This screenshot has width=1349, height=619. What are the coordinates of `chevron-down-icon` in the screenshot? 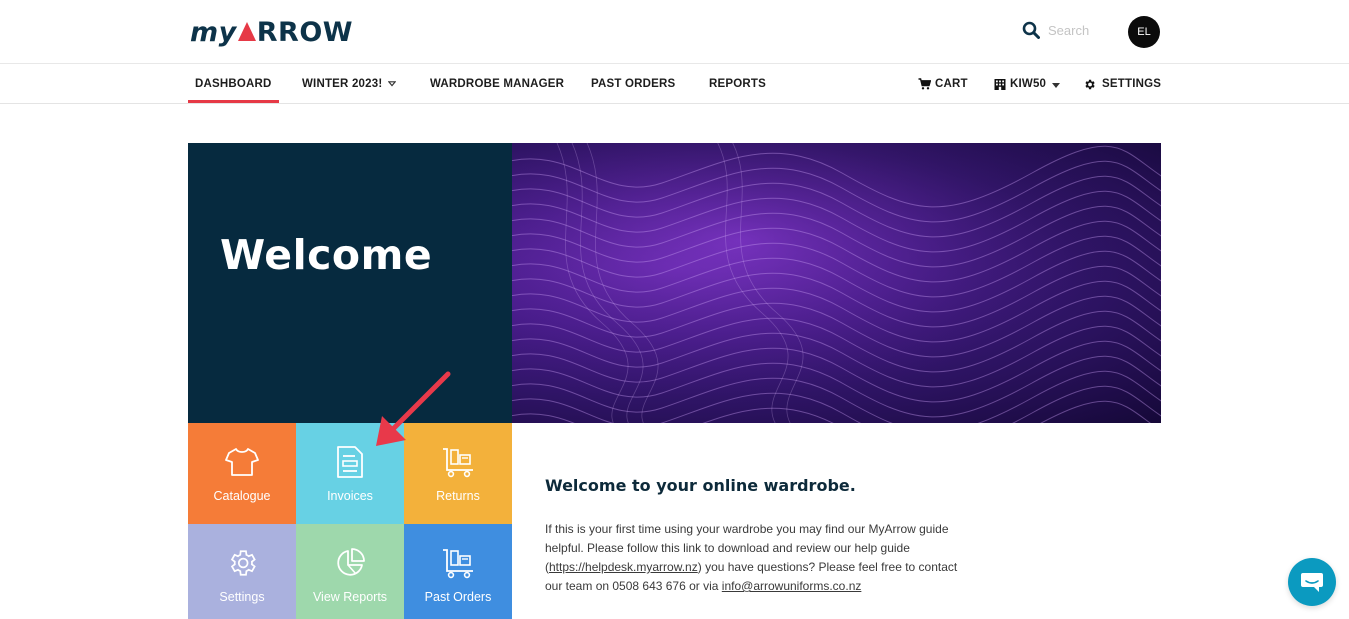 It's located at (392, 84).